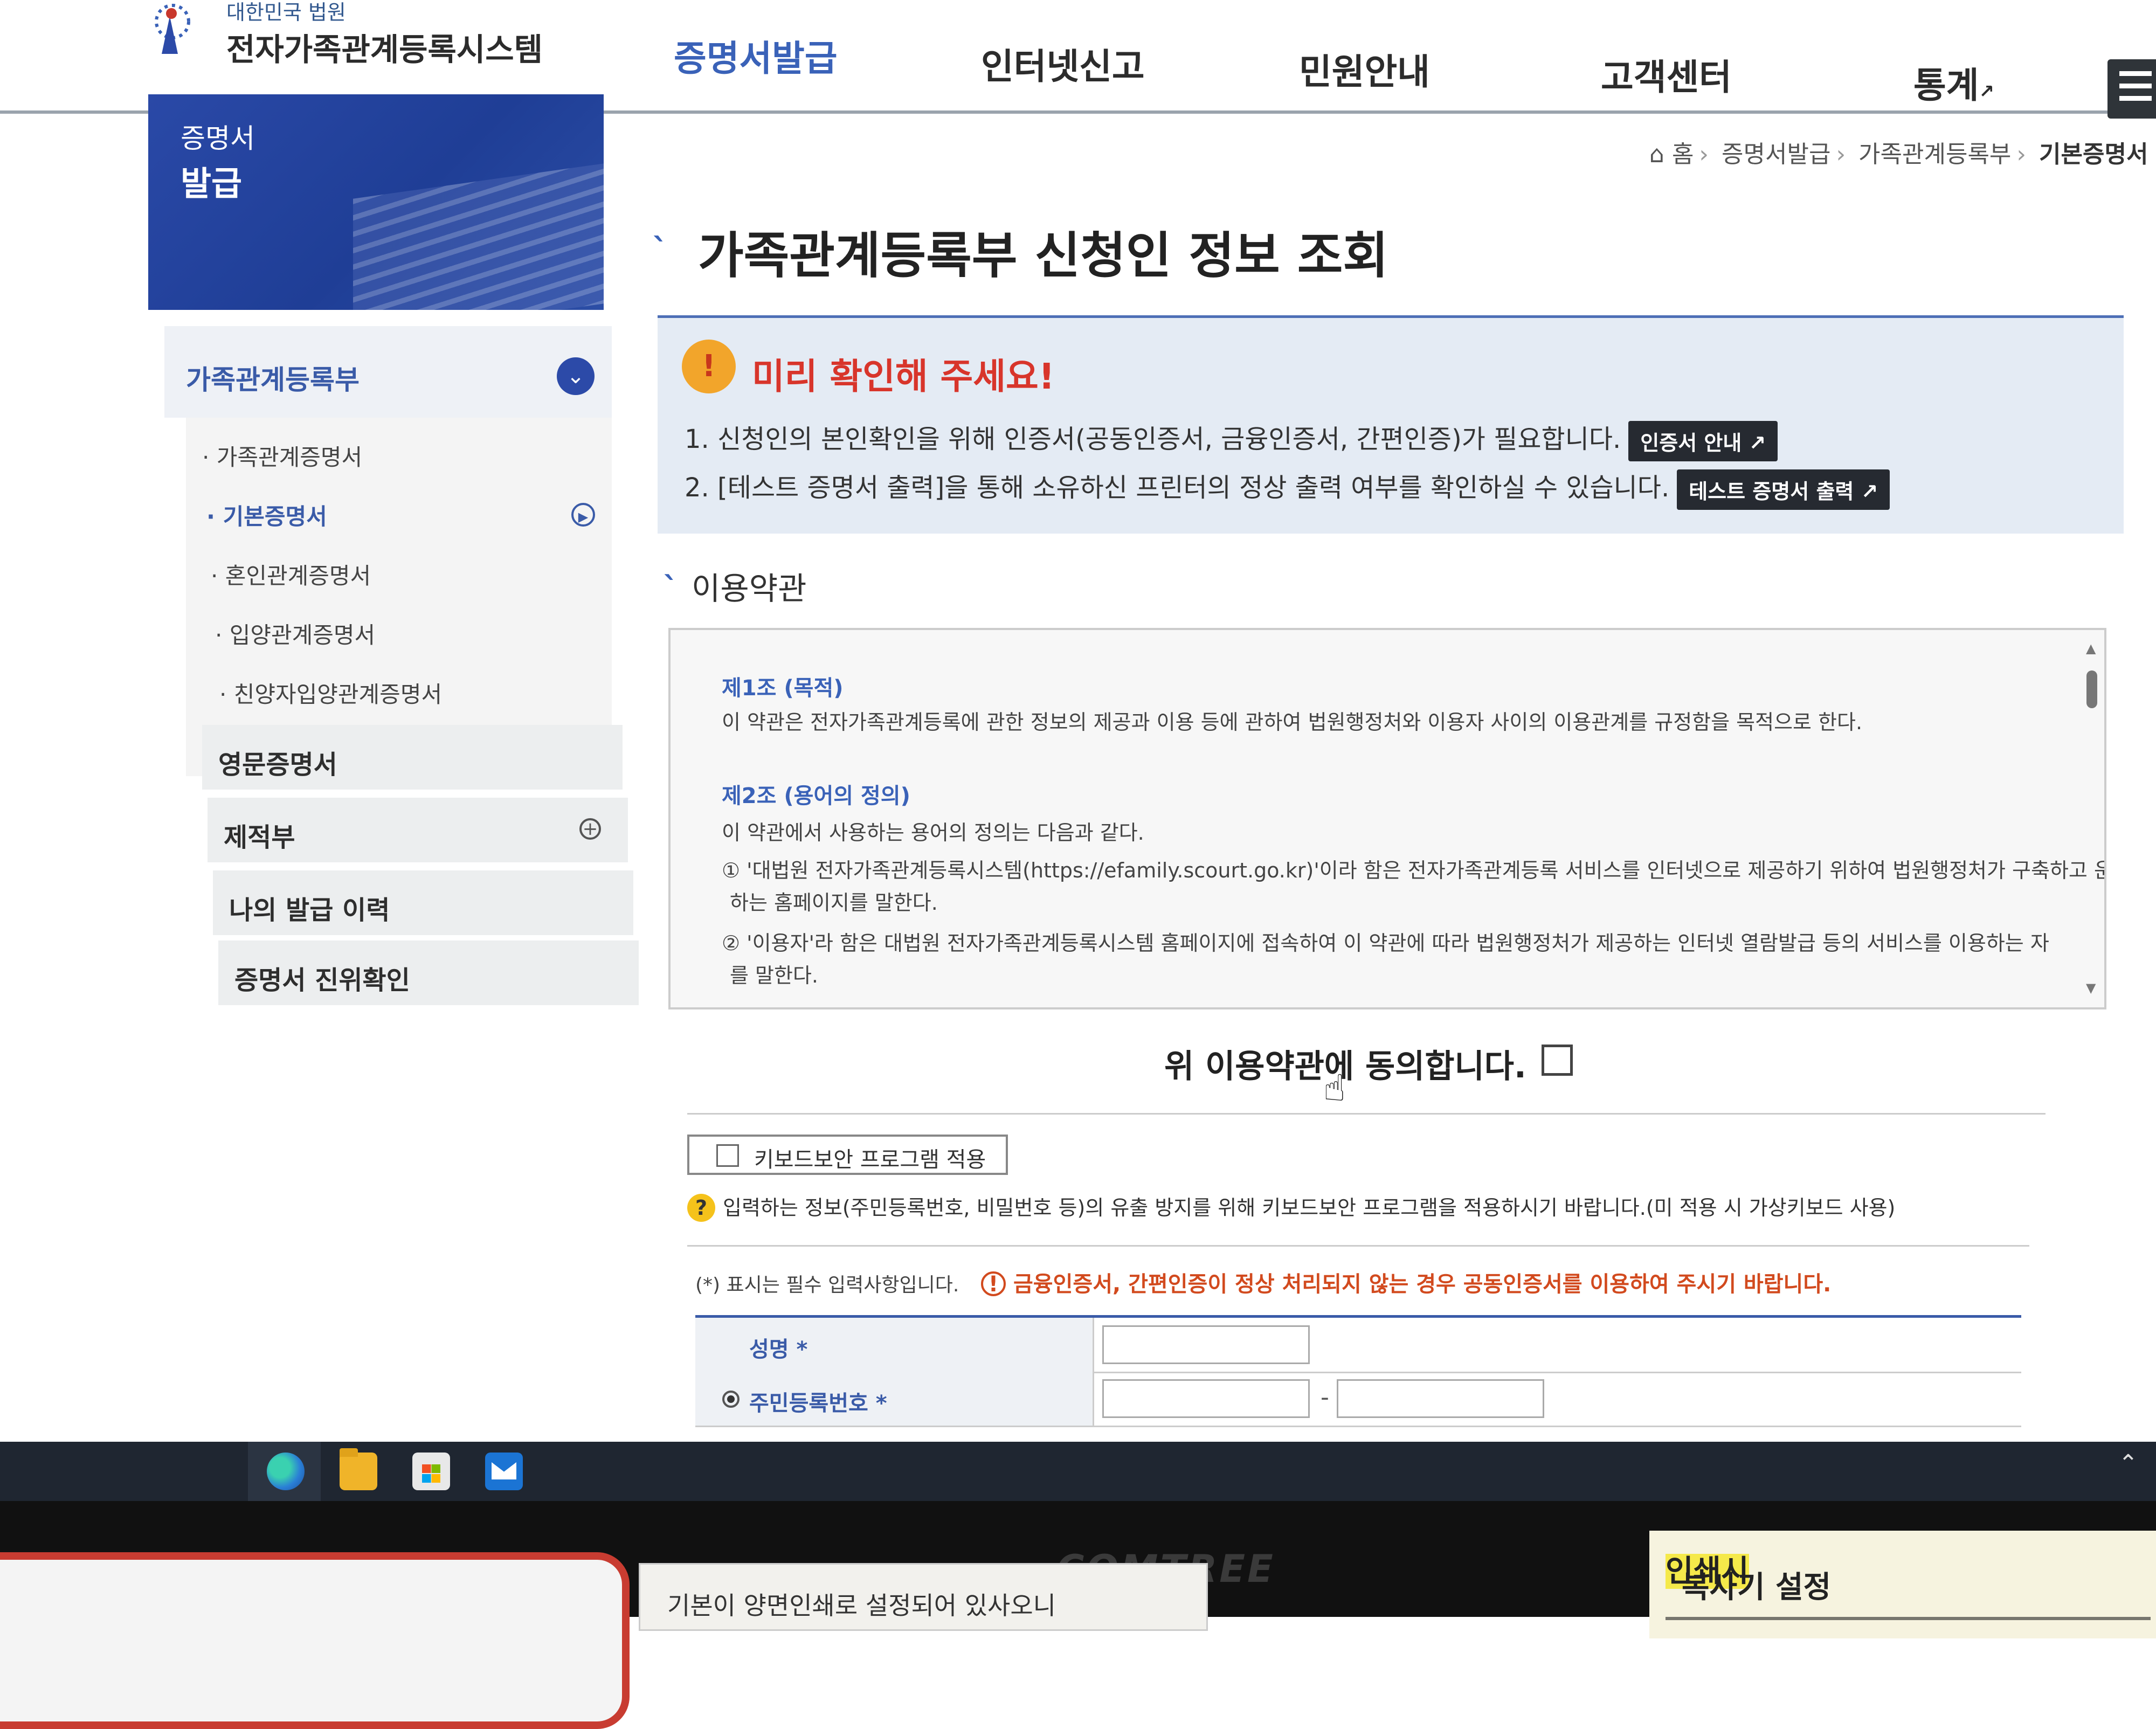  What do you see at coordinates (218, 138) in the screenshot?
I see `banner-line-1: 증명서` at bounding box center [218, 138].